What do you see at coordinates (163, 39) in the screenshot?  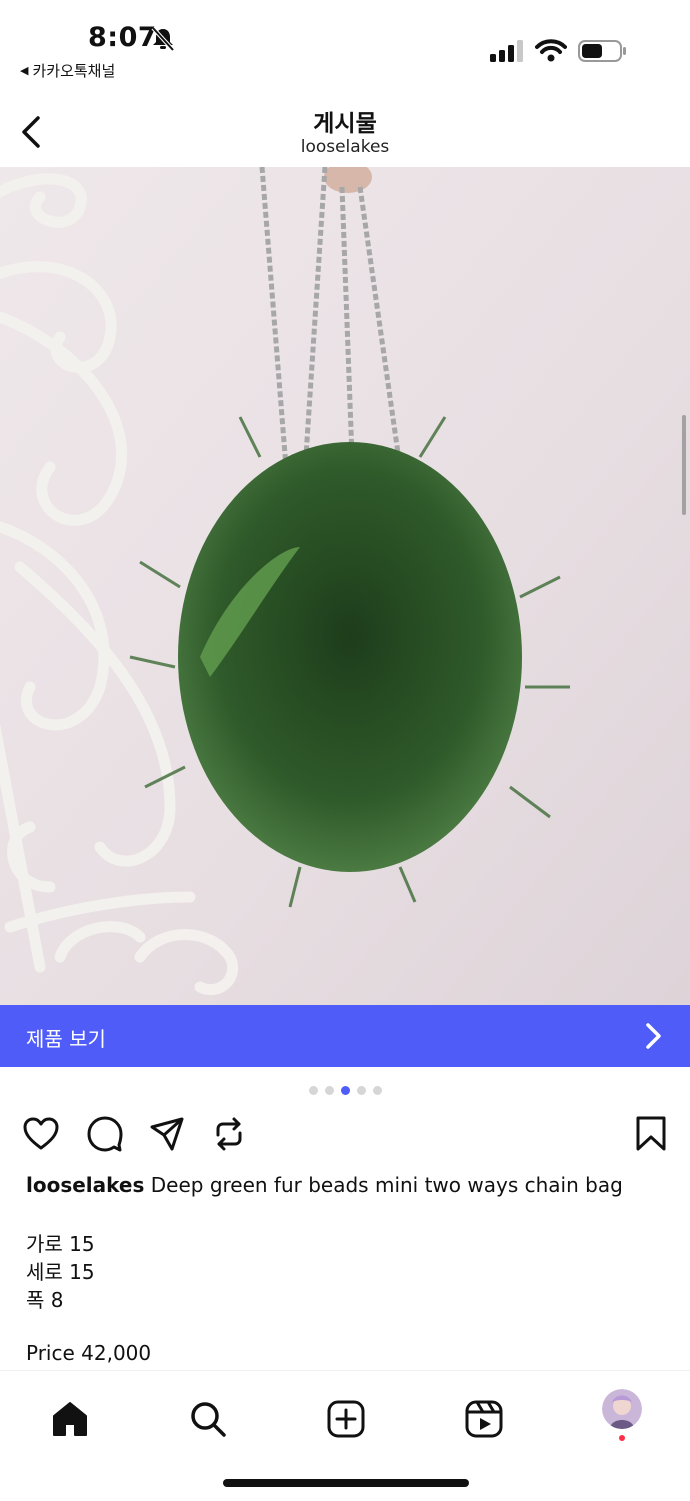 I see `bell-muted-icon` at bounding box center [163, 39].